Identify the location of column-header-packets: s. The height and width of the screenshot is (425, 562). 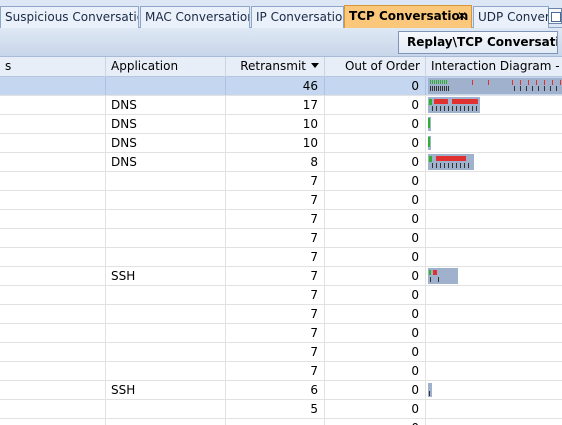
(53, 67).